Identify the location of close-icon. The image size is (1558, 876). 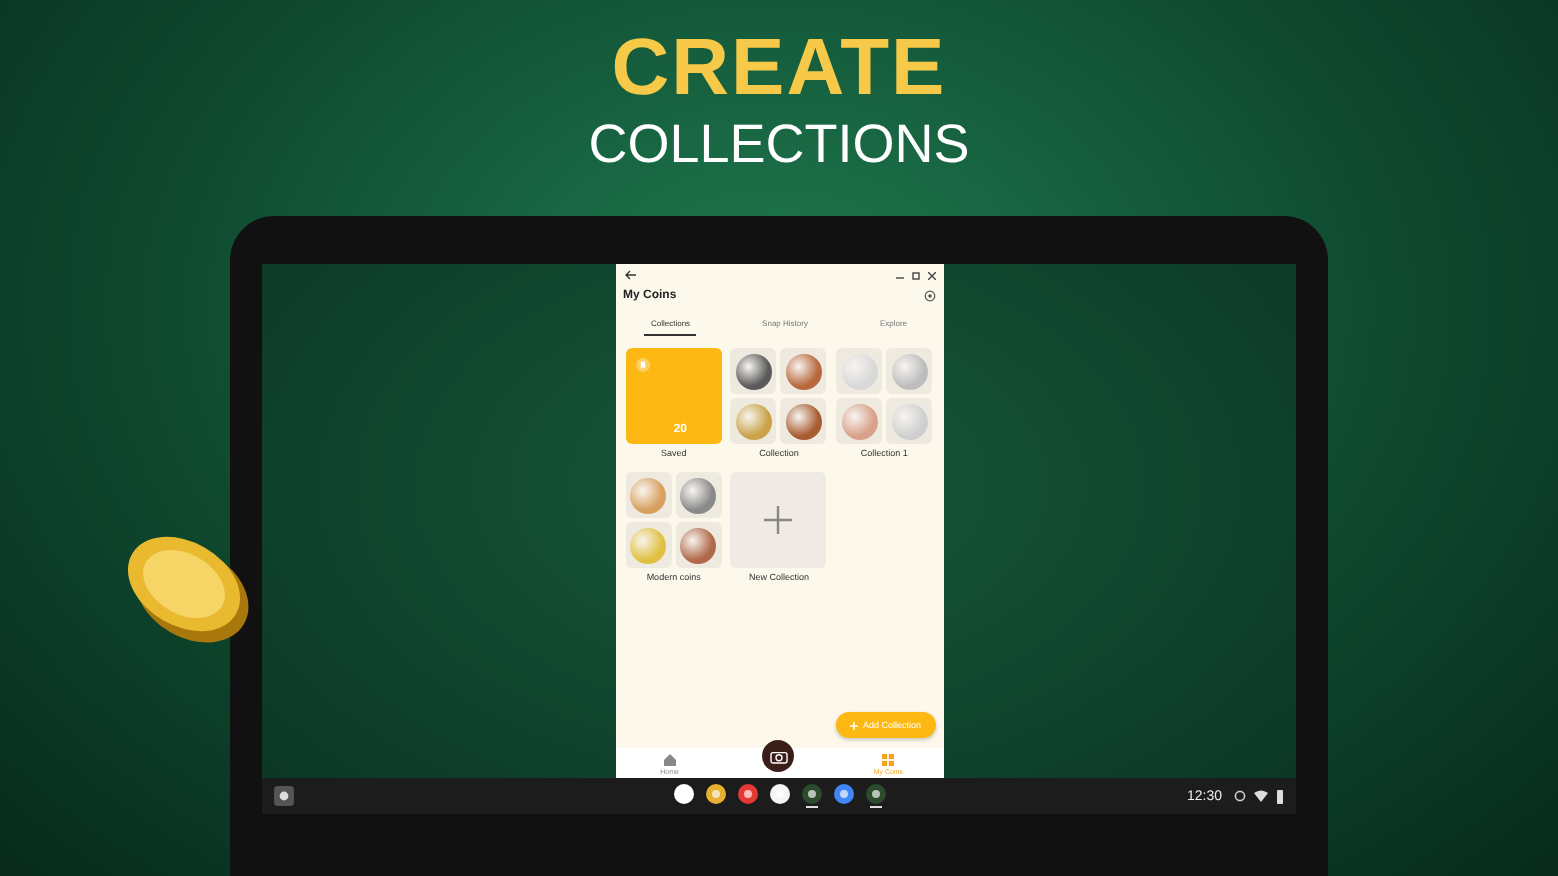
(931, 275).